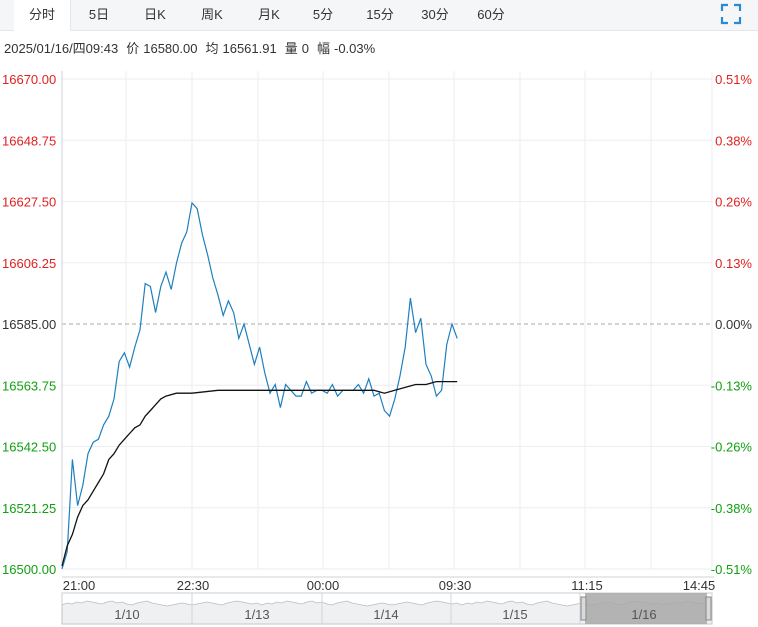 The height and width of the screenshot is (627, 758). What do you see at coordinates (29, 202) in the screenshot?
I see `y-tick-label: 16627.50` at bounding box center [29, 202].